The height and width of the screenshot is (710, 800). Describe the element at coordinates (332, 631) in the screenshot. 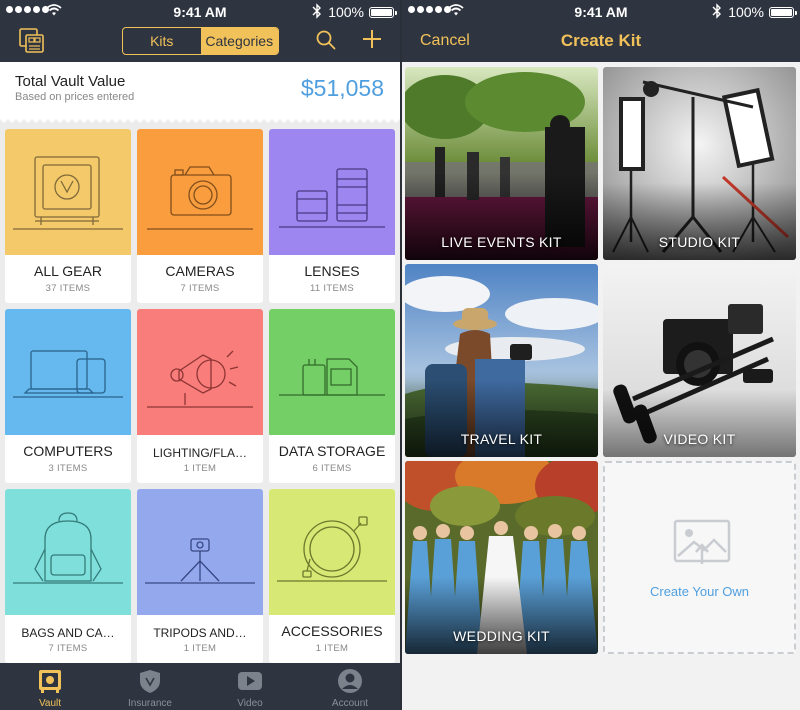

I see `category-name: ACCESSORIES` at that location.